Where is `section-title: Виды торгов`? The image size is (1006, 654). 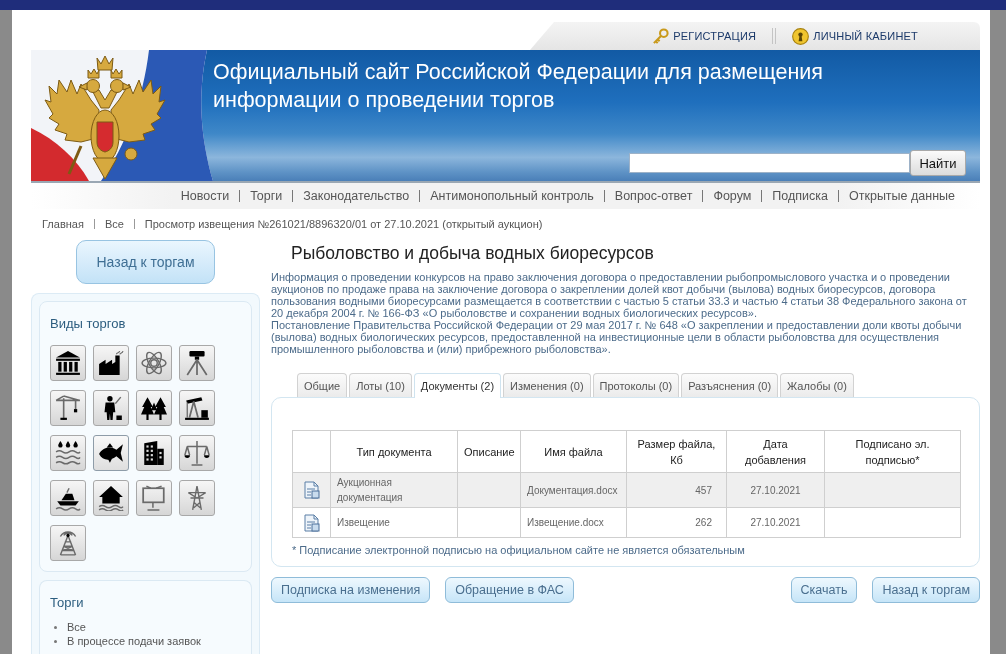 section-title: Виды торгов is located at coordinates (88, 323).